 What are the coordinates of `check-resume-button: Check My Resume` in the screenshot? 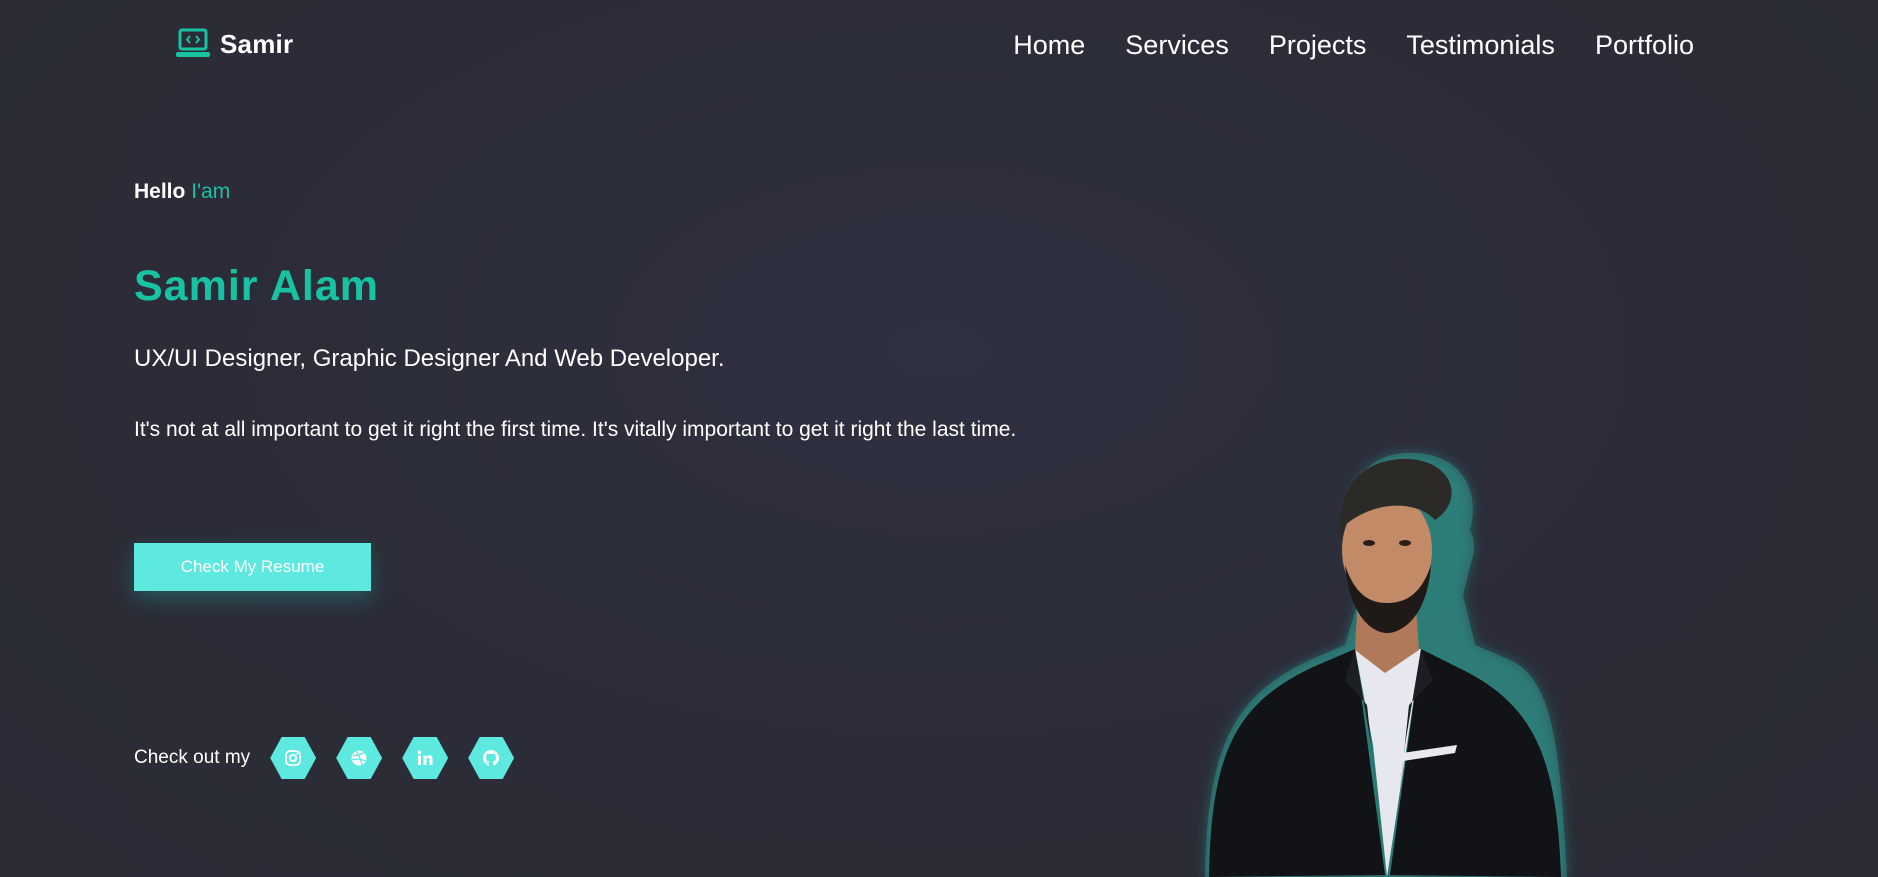 It's located at (252, 567).